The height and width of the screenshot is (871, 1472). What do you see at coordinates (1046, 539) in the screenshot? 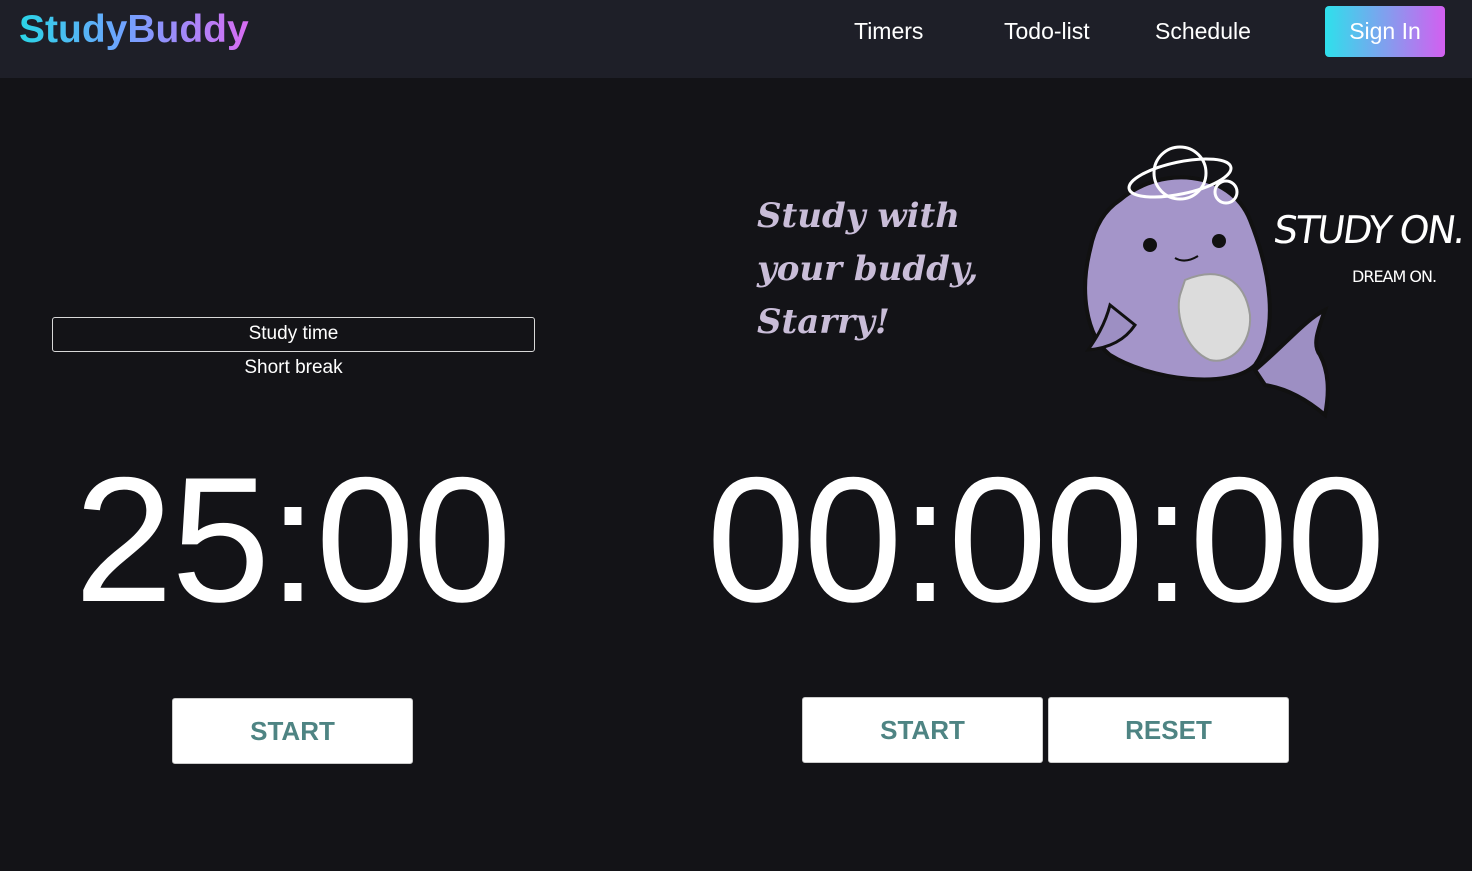
I see `stopwatch-display: 00:00:00` at bounding box center [1046, 539].